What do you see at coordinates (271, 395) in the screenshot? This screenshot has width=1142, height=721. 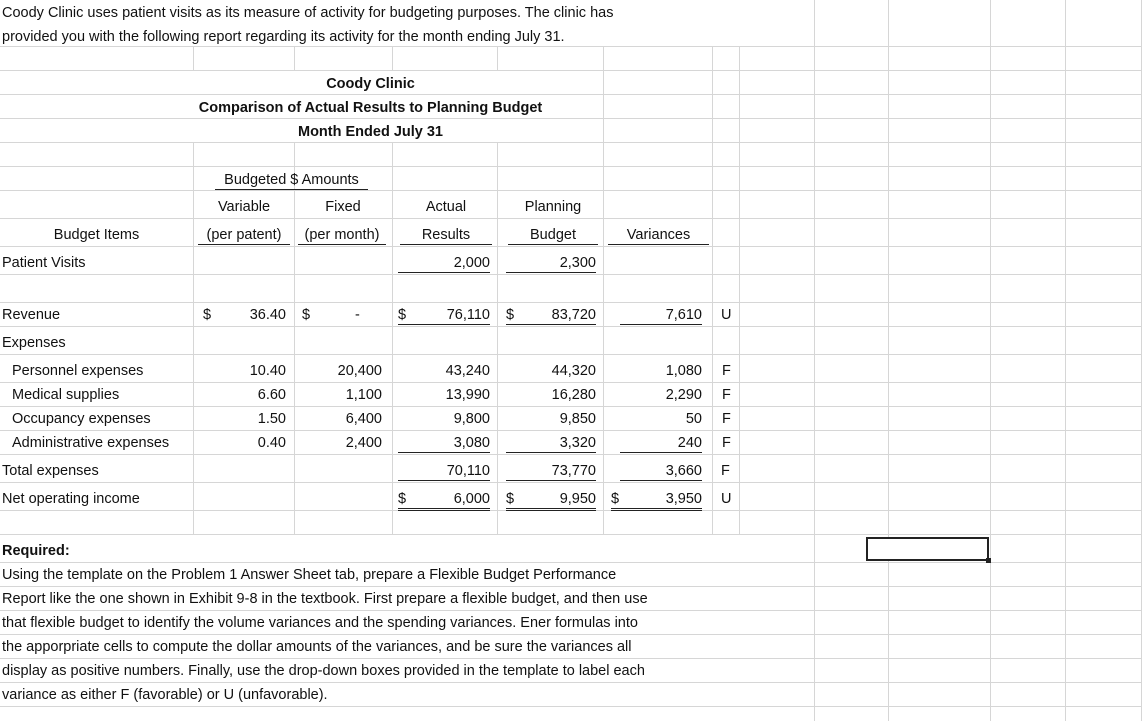 I see `expense-variable: 6.60` at bounding box center [271, 395].